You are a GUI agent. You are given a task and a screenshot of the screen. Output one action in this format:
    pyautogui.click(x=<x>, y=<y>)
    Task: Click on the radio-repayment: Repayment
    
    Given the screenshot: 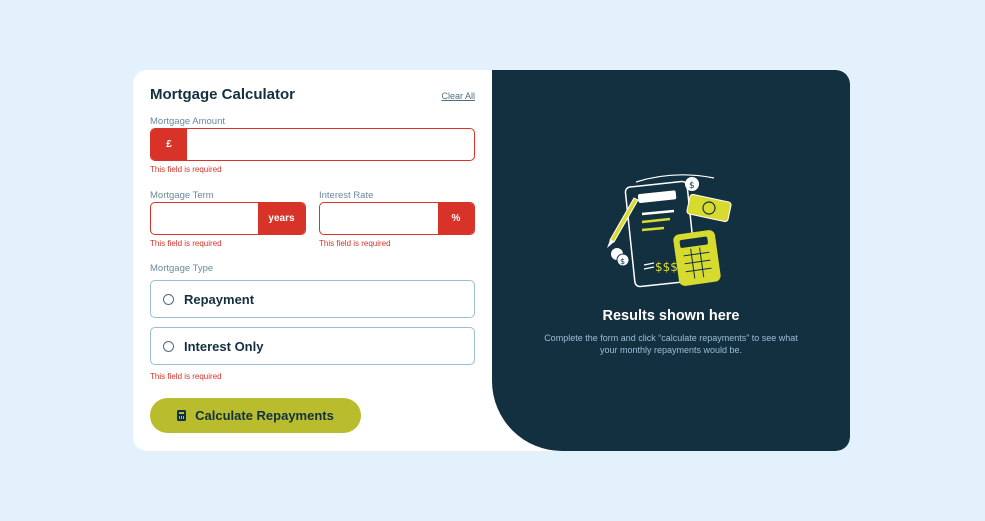 What is the action you would take?
    pyautogui.click(x=312, y=299)
    